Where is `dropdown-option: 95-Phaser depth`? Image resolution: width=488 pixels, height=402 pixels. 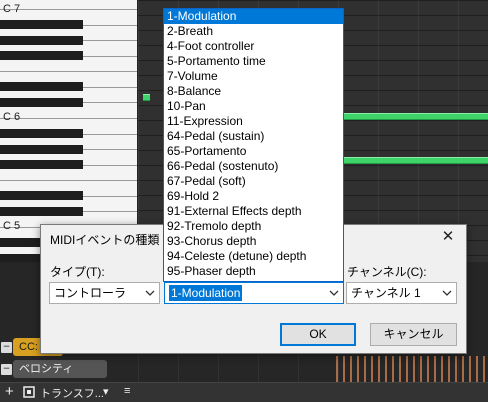 dropdown-option: 95-Phaser depth is located at coordinates (253, 271).